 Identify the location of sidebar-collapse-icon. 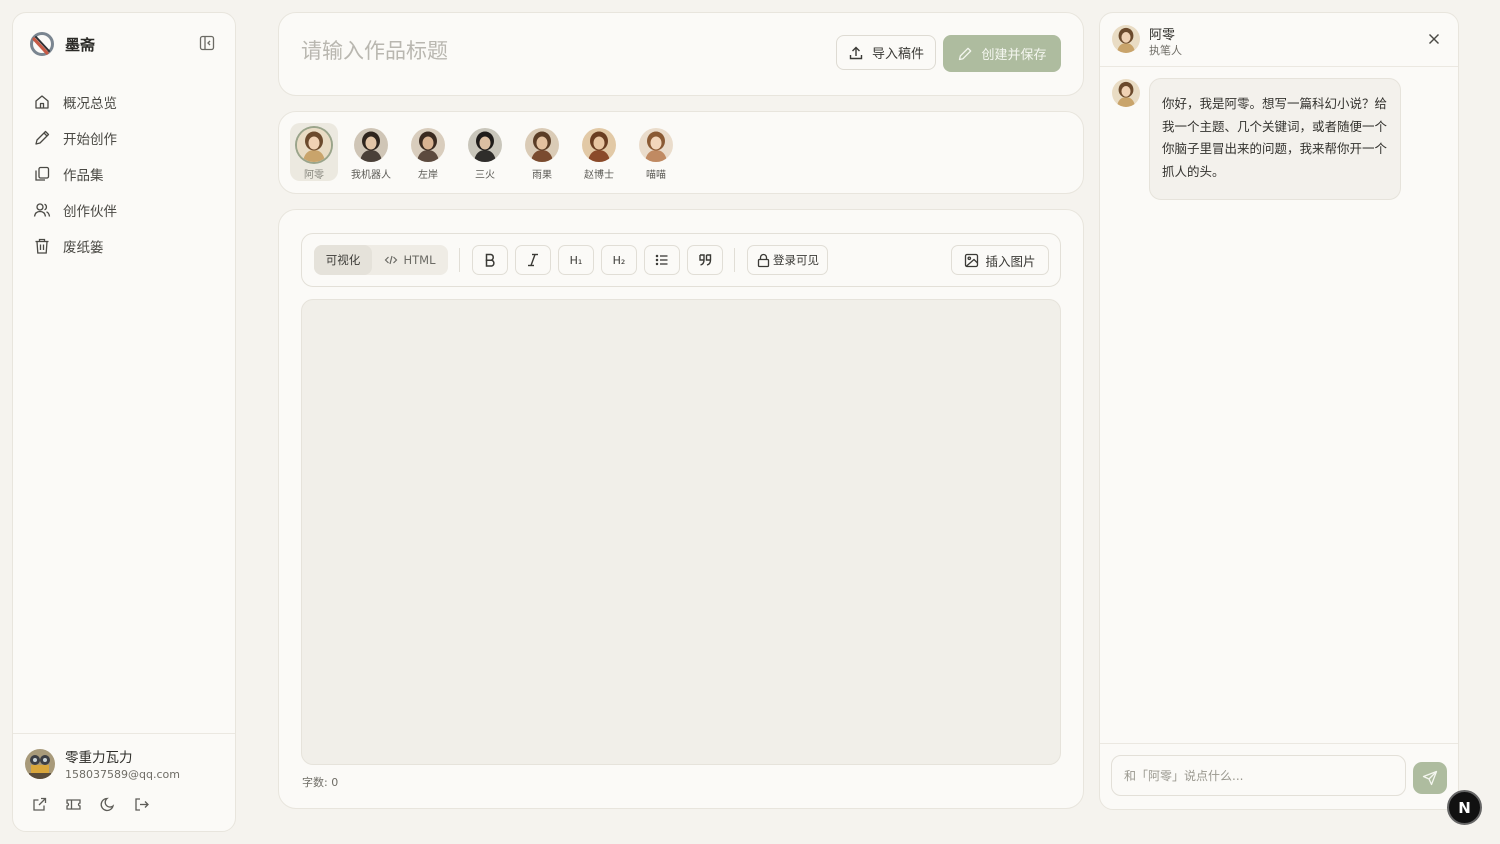
(207, 43).